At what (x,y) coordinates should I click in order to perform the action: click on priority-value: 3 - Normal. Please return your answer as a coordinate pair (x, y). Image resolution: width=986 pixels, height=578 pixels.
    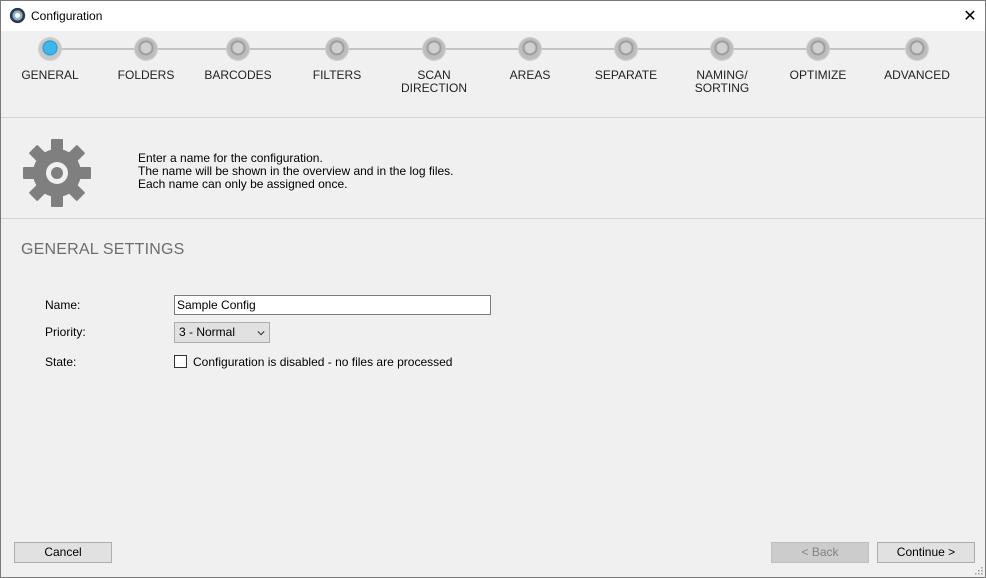
    Looking at the image, I should click on (207, 332).